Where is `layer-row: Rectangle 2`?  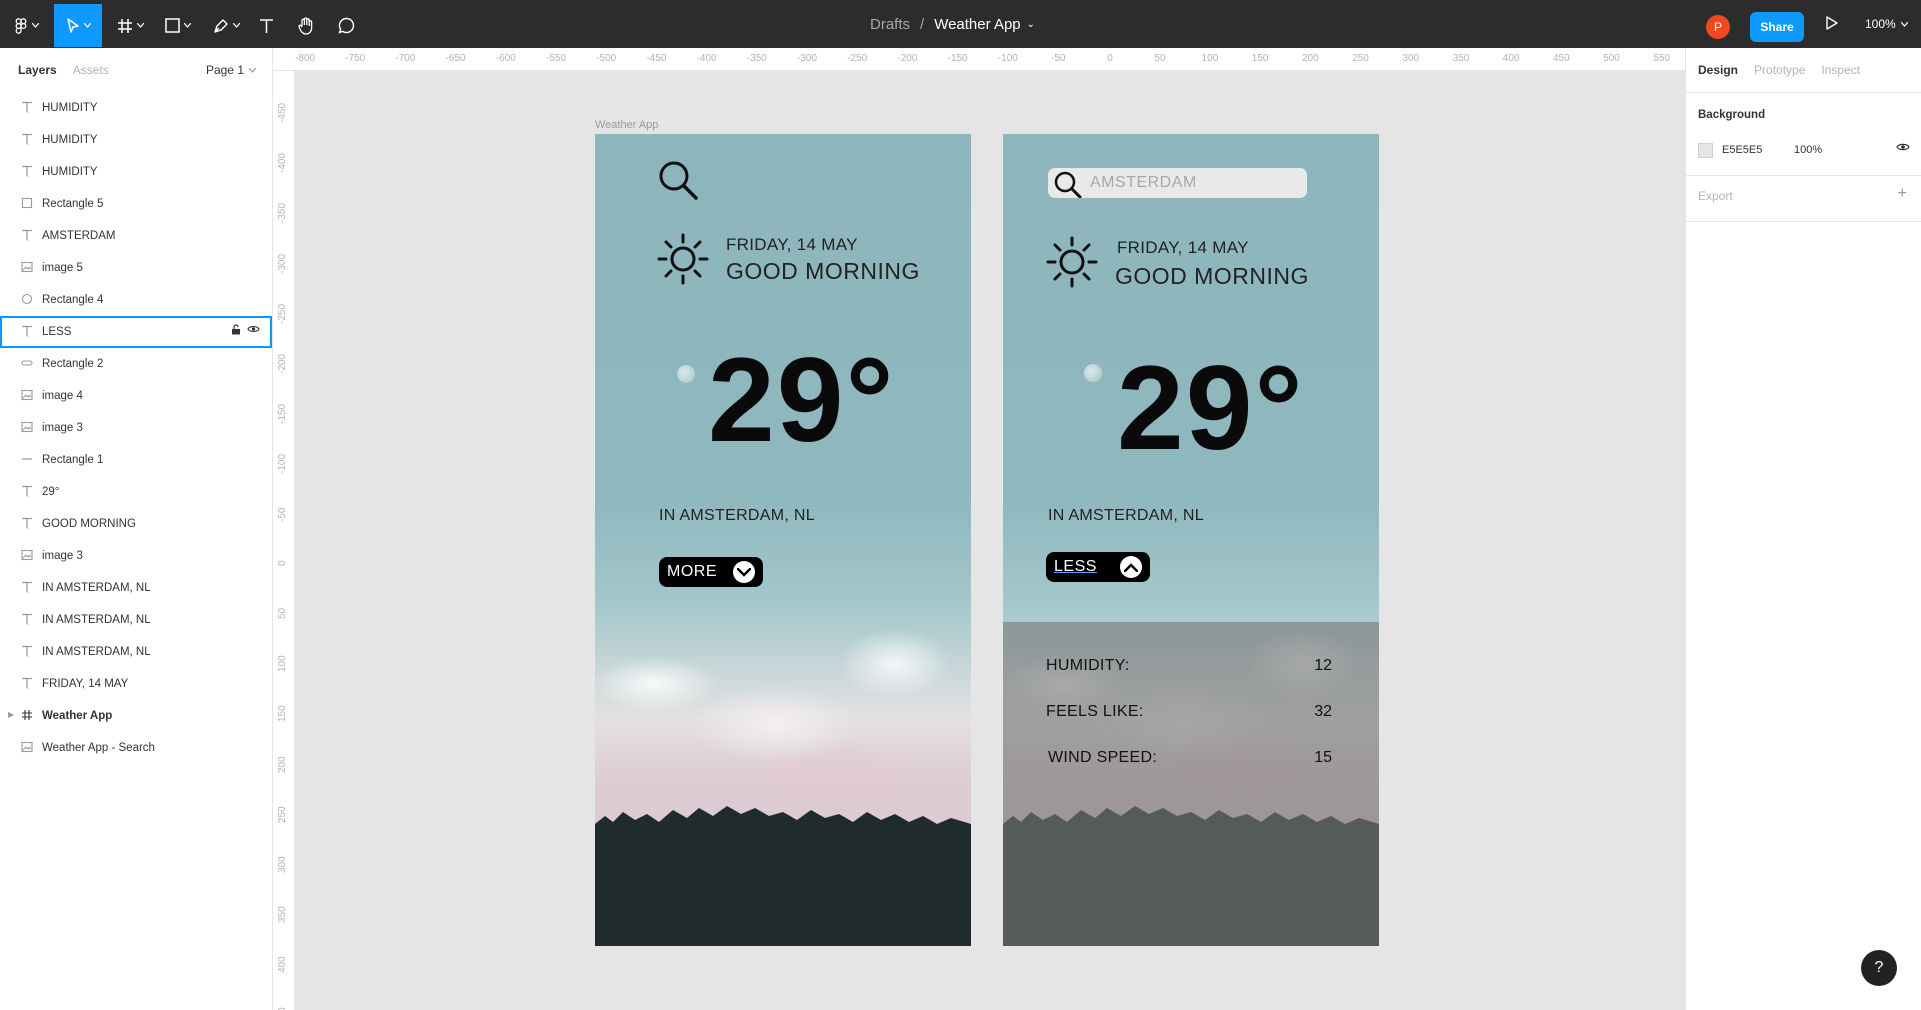 layer-row: Rectangle 2 is located at coordinates (136, 364).